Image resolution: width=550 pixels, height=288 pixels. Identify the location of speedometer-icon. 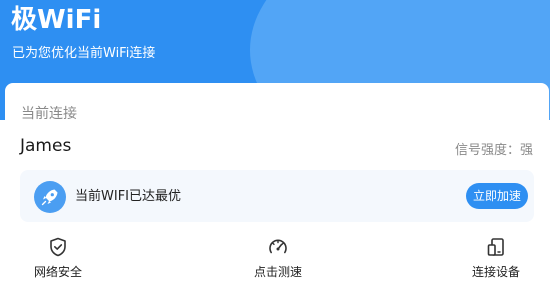
(278, 246).